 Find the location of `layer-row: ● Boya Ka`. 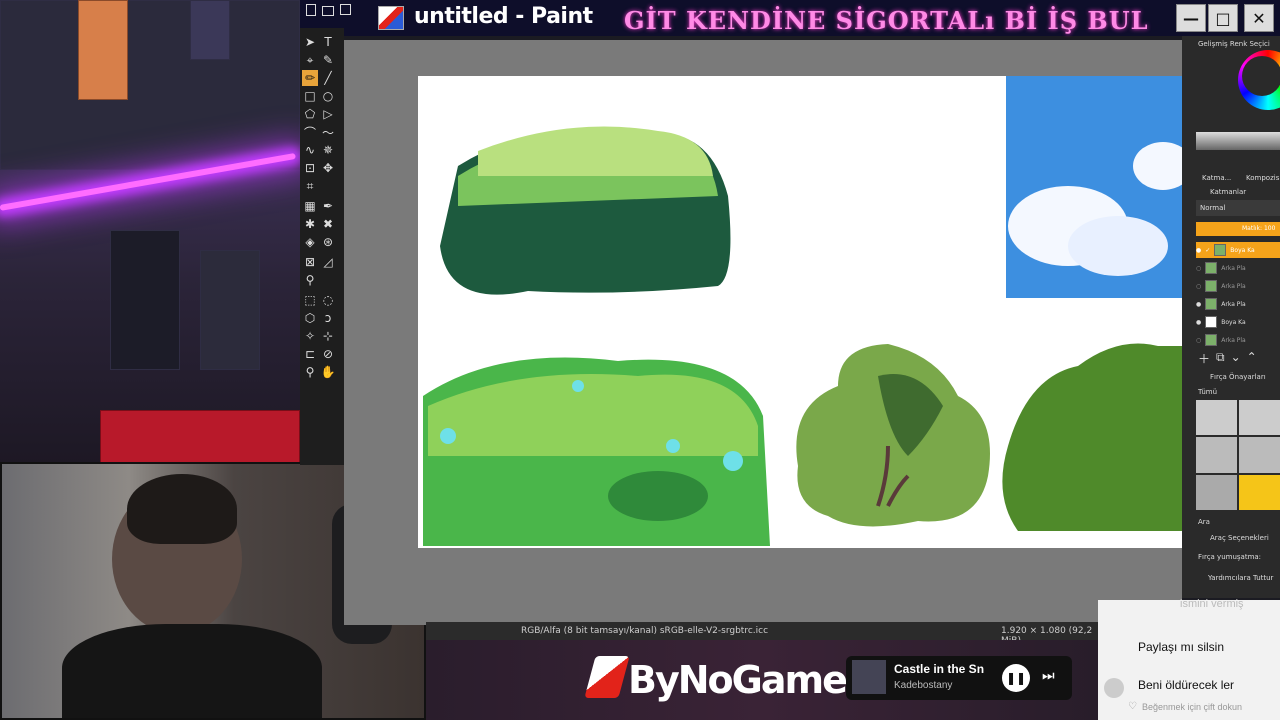

layer-row: ● Boya Ka is located at coordinates (1238, 322).